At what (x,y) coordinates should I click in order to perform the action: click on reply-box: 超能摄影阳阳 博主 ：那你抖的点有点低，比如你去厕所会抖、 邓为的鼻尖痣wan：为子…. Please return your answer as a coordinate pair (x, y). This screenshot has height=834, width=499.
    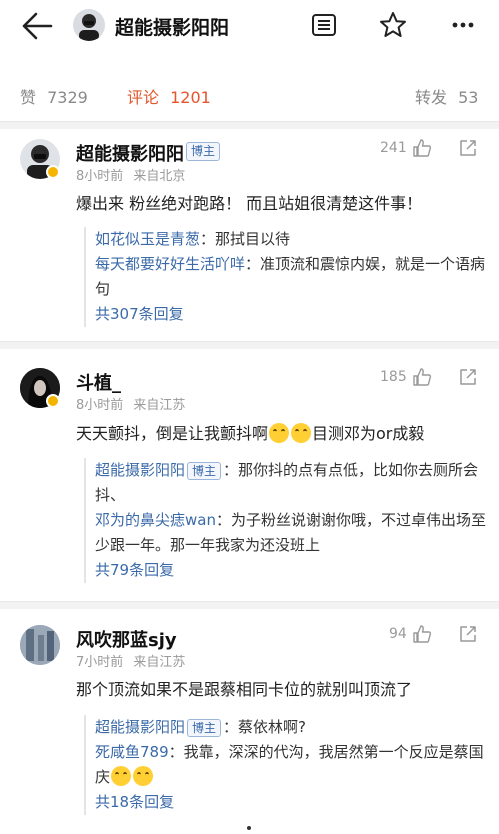
    Looking at the image, I should click on (286, 520).